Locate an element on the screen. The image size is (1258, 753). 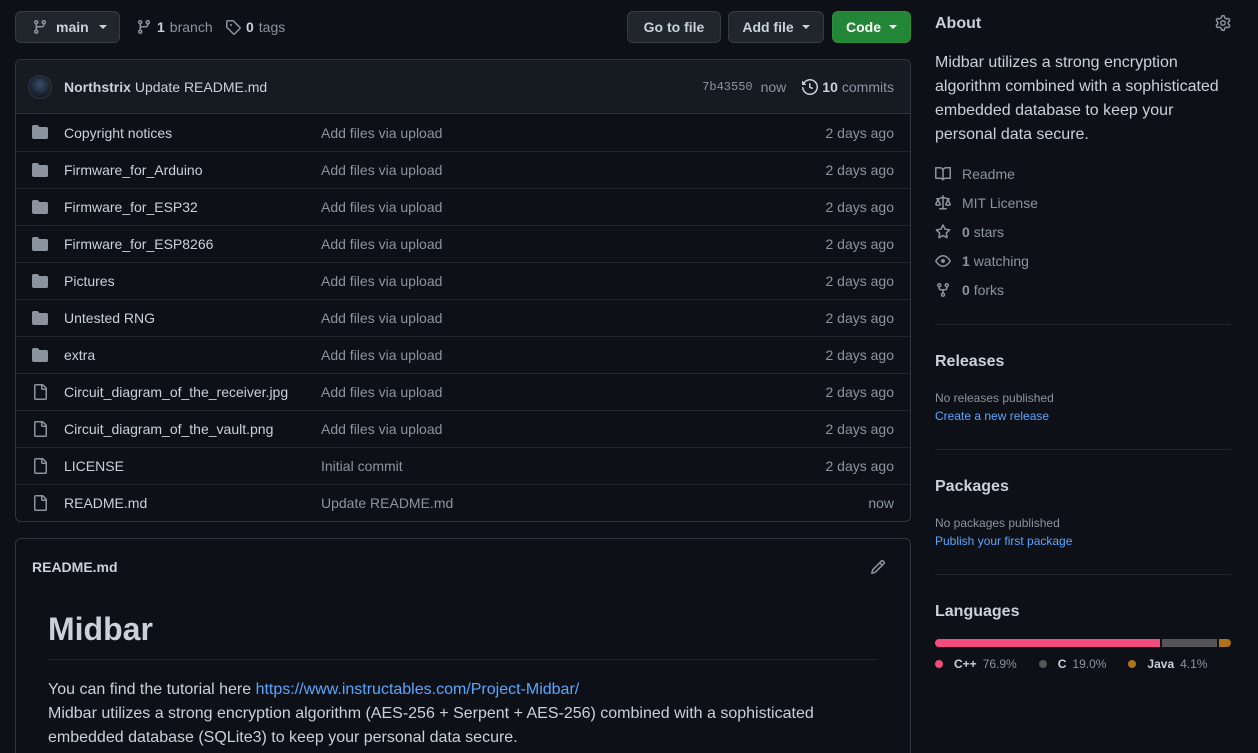
file-row: Pictures Add files via upload 2 days ago is located at coordinates (463, 280).